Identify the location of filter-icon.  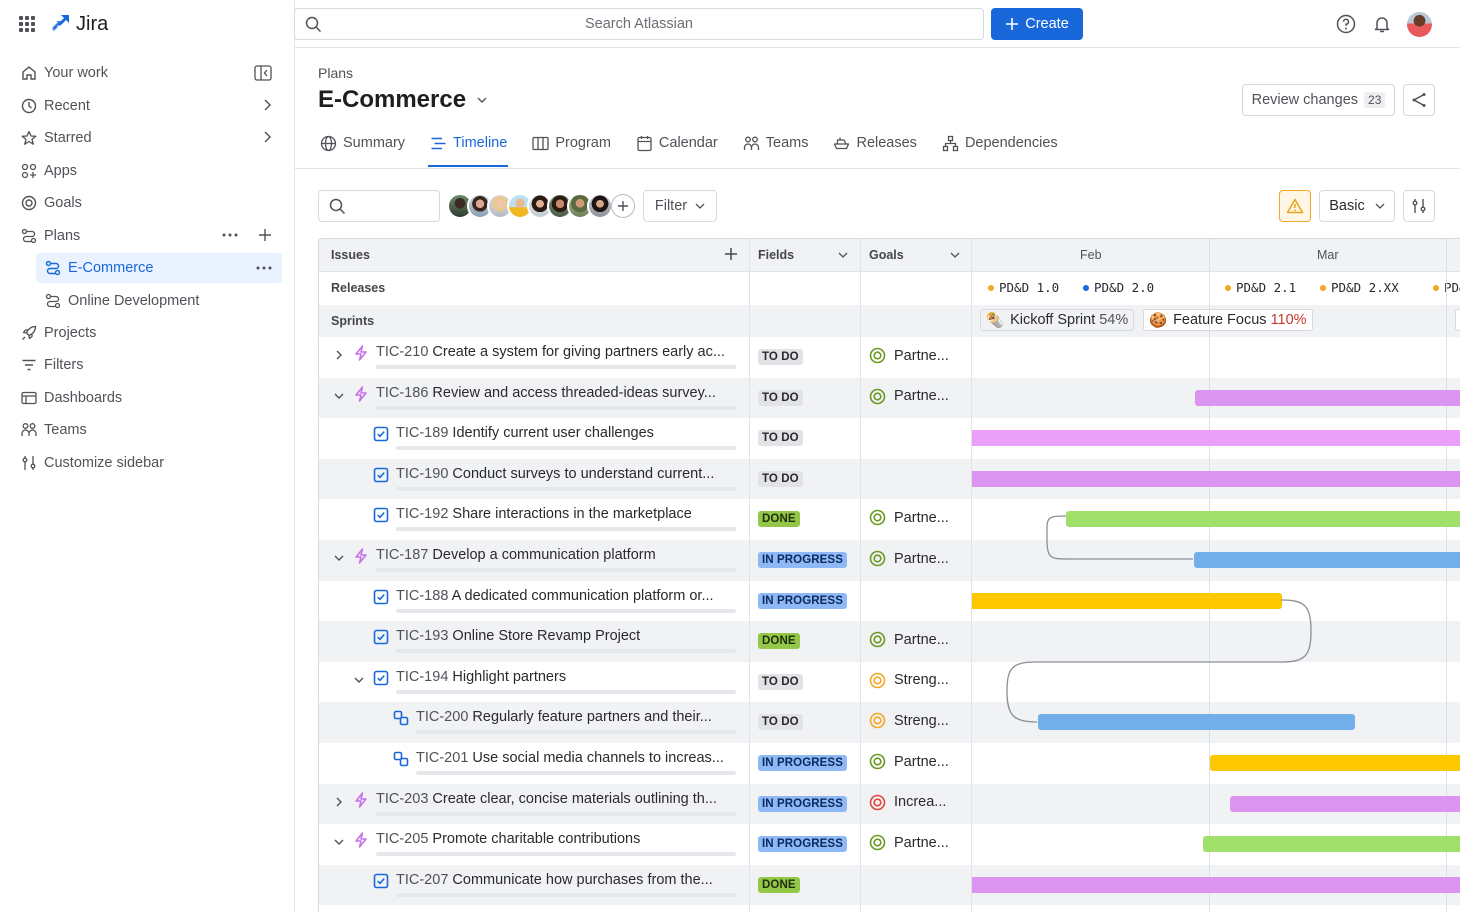
(29, 365).